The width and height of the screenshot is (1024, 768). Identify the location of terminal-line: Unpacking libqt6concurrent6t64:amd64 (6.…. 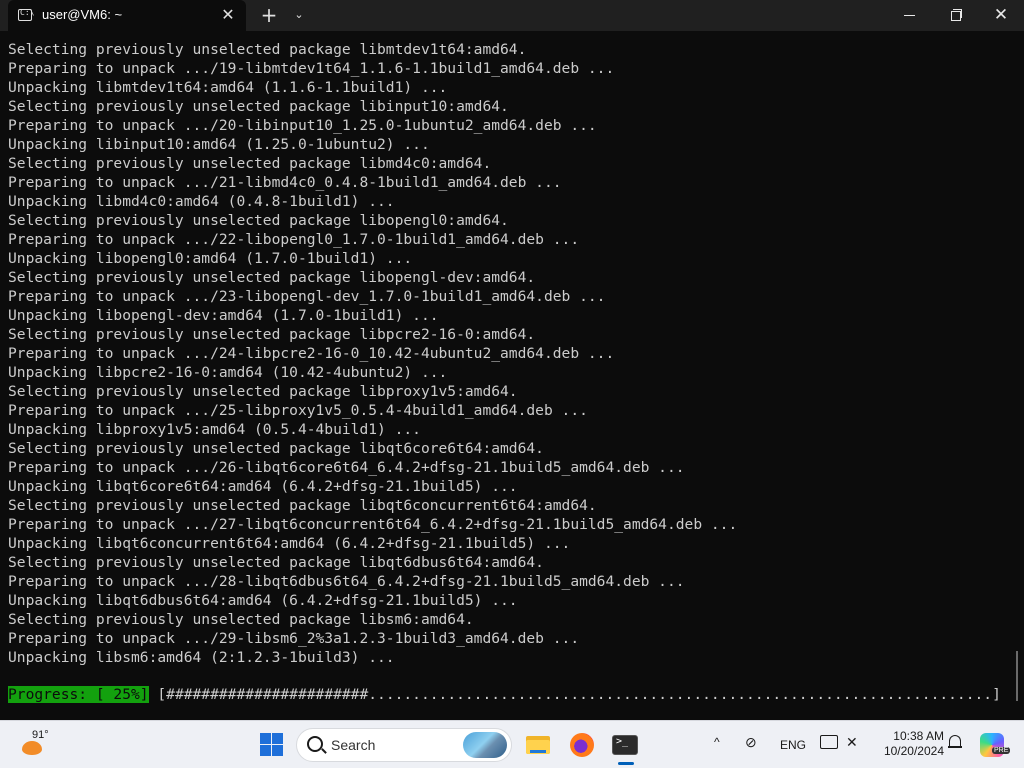
(289, 543).